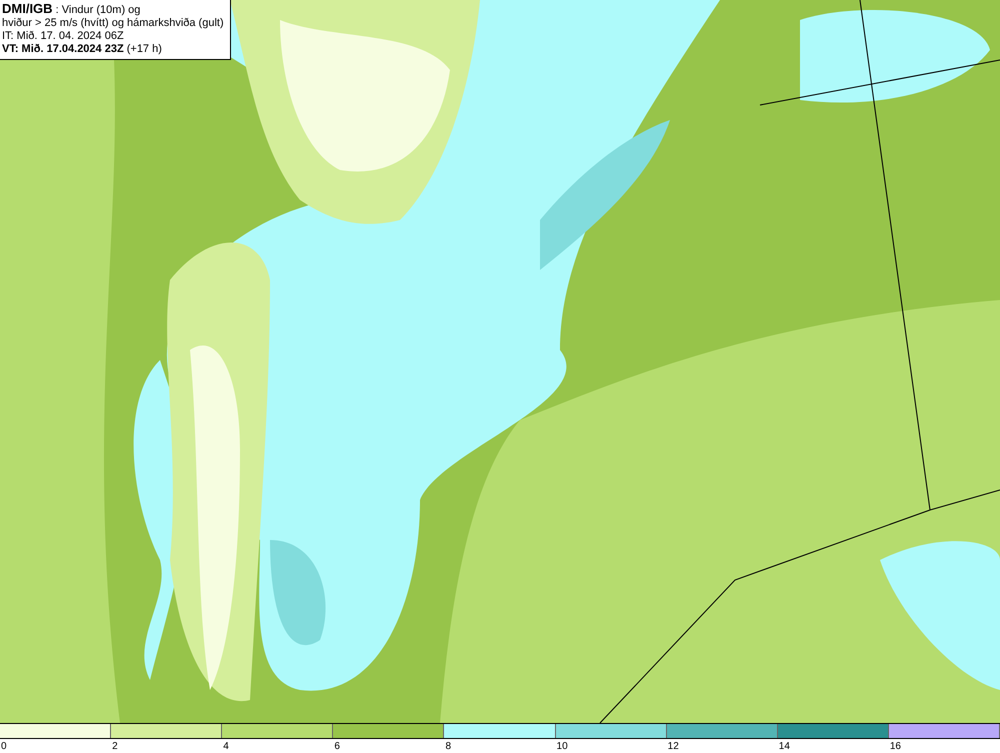 The height and width of the screenshot is (753, 1000). Describe the element at coordinates (226, 746) in the screenshot. I see `scale-label: 4` at that location.